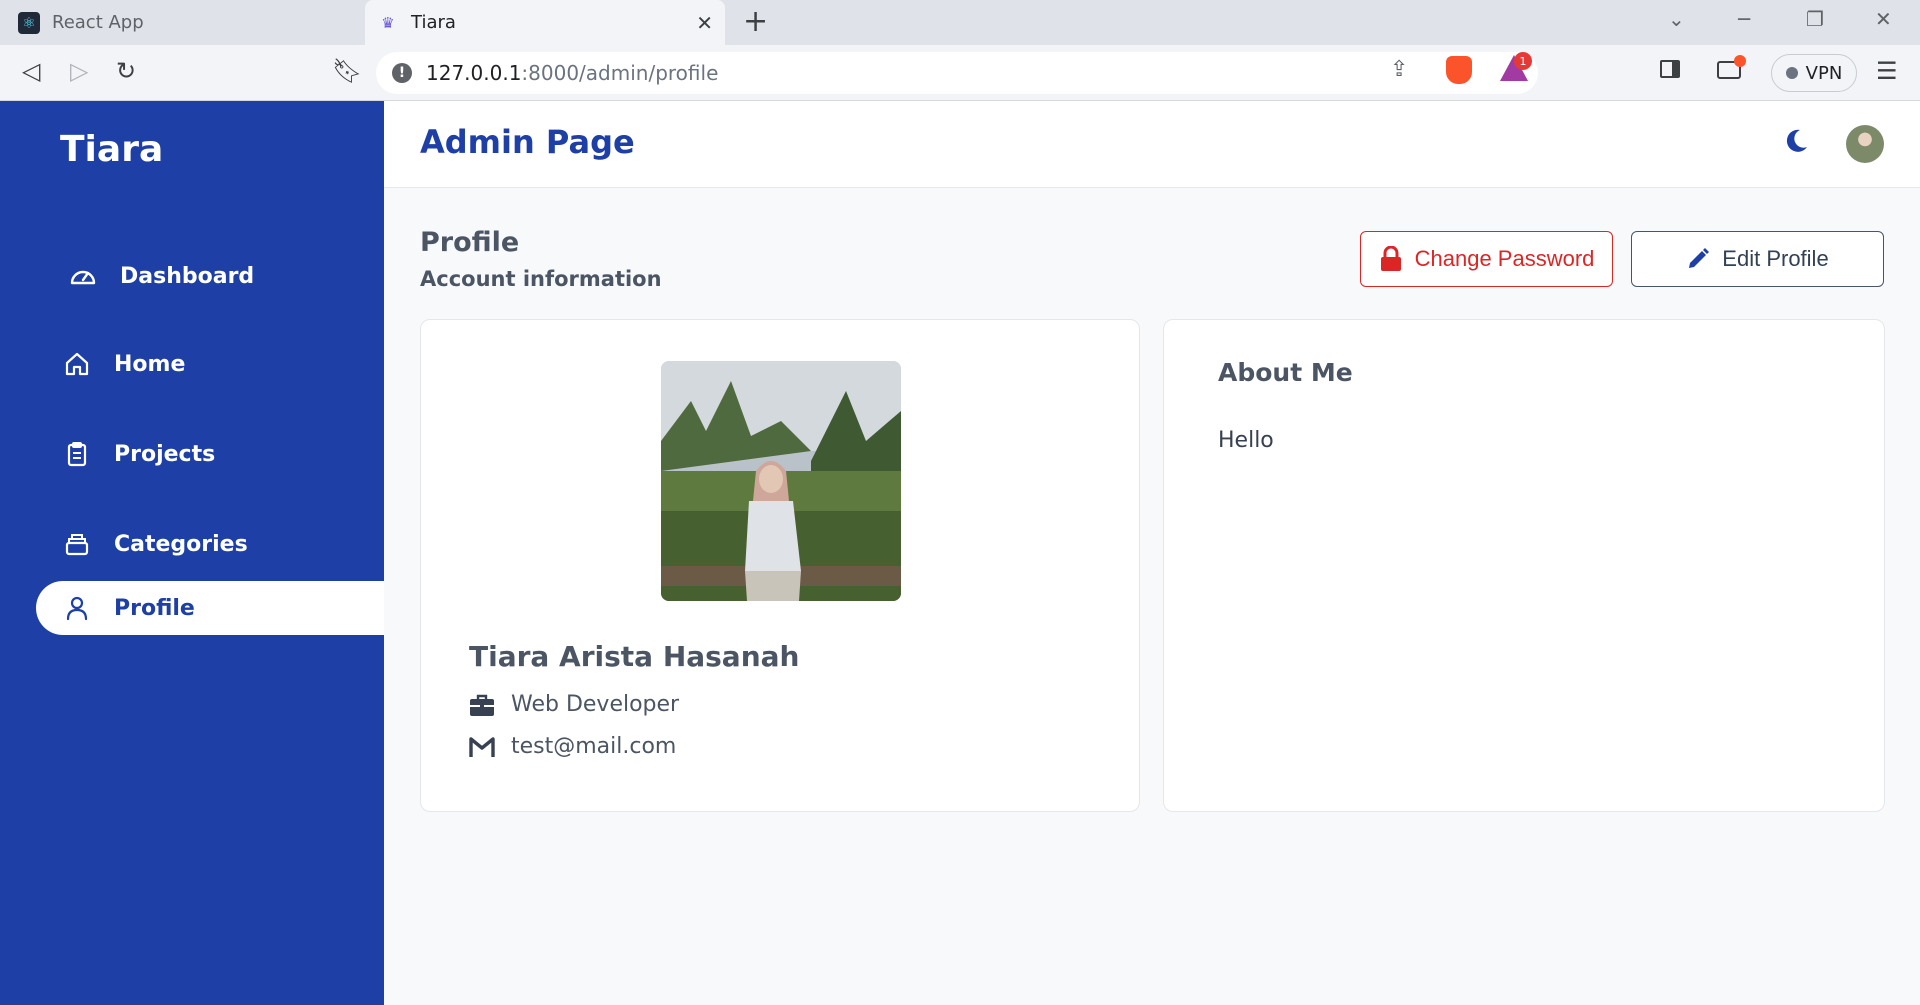 Image resolution: width=1920 pixels, height=1005 pixels. I want to click on profile-photo, so click(781, 481).